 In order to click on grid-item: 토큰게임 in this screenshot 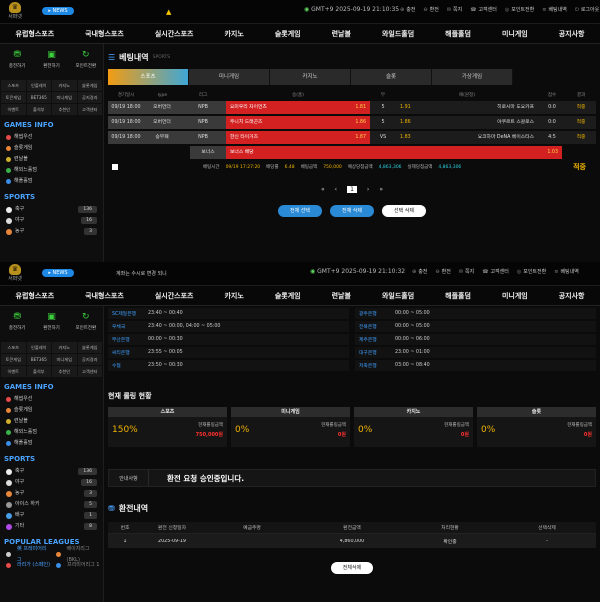, I will do `click(13, 359)`.